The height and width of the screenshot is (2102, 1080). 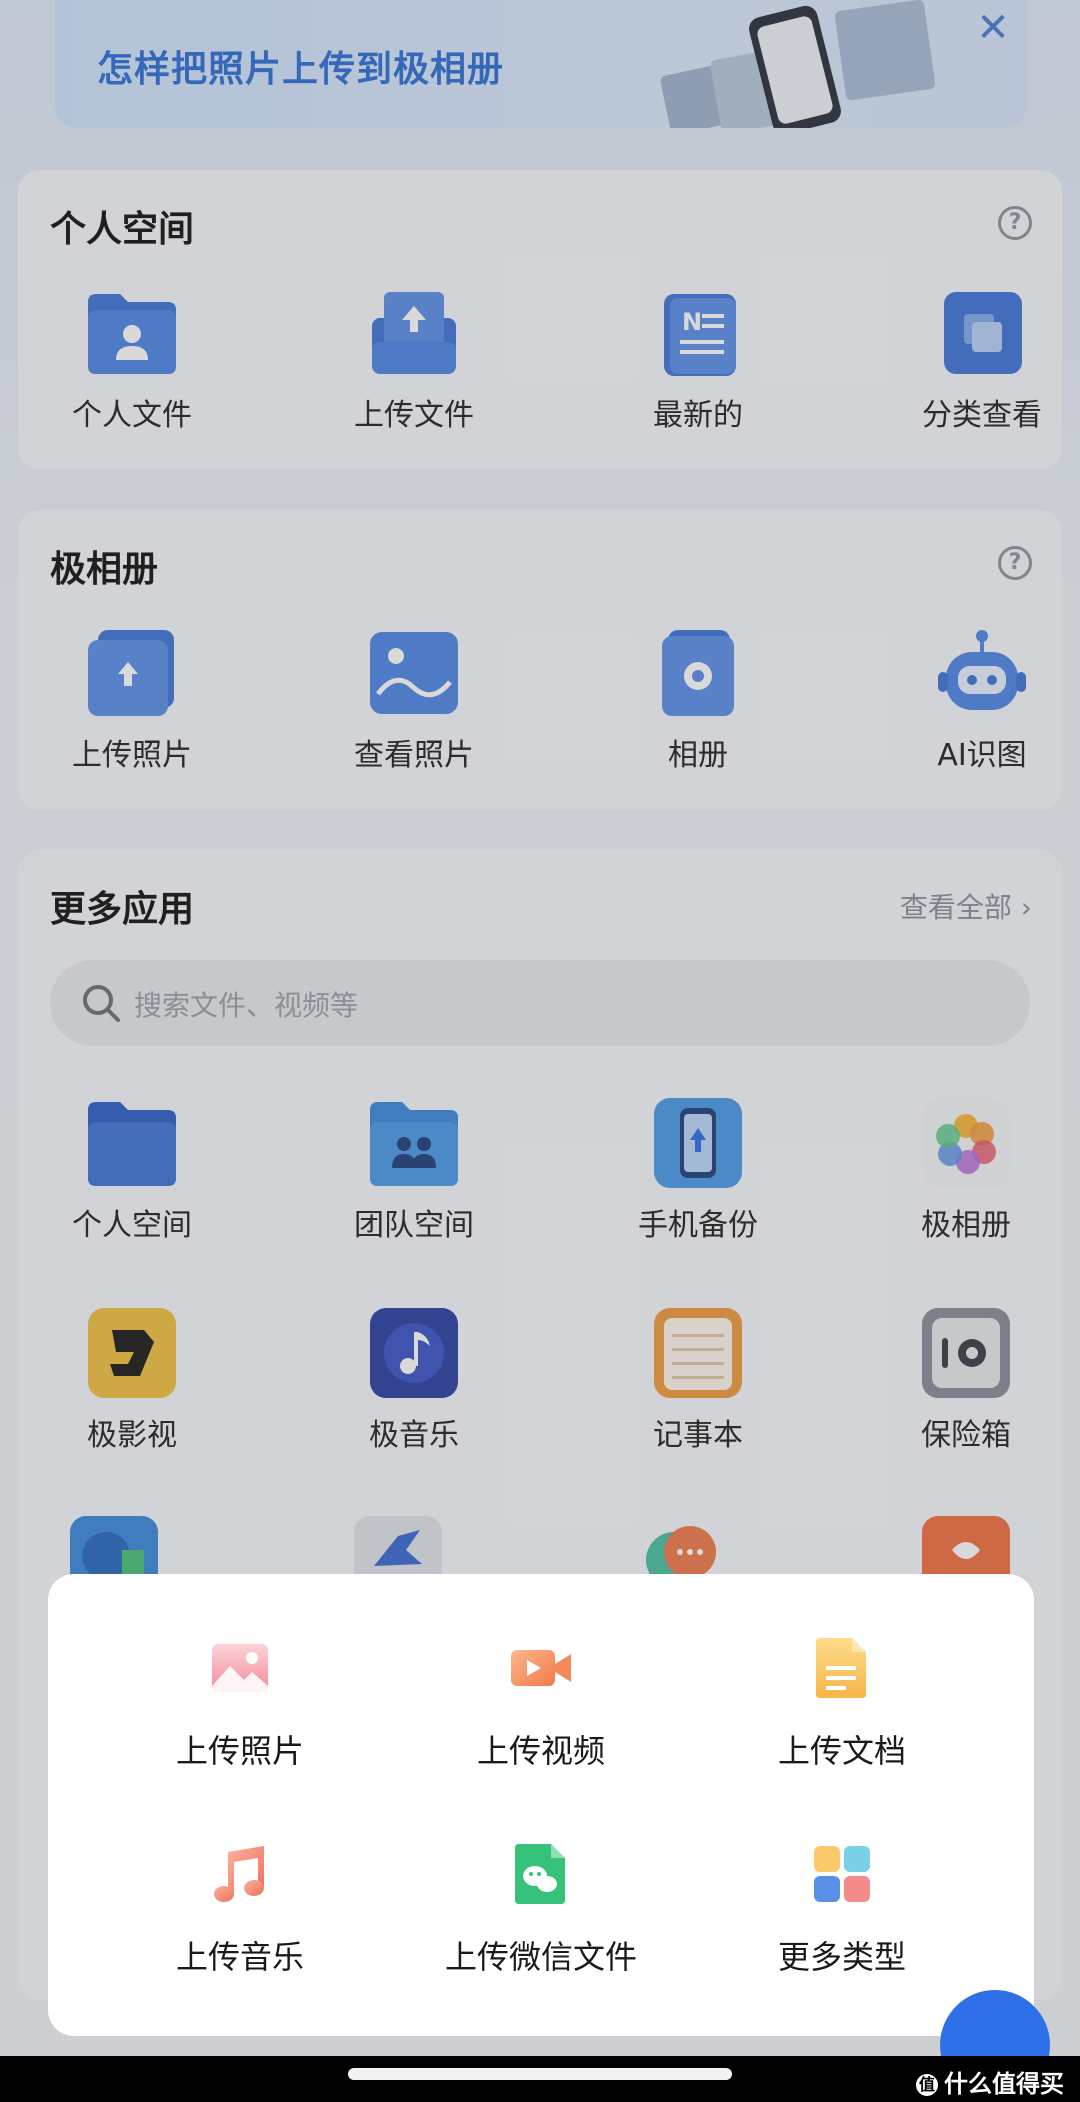 What do you see at coordinates (239, 1957) in the screenshot?
I see `upload-music-label: 上传音乐` at bounding box center [239, 1957].